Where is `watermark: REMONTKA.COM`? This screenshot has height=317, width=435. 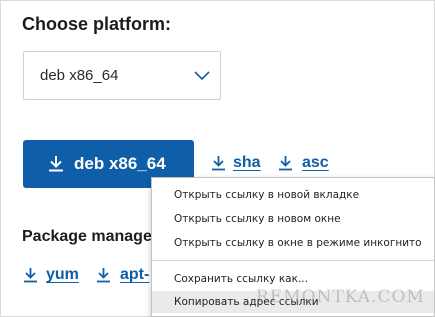
watermark: REMONTKA.COM is located at coordinates (340, 297).